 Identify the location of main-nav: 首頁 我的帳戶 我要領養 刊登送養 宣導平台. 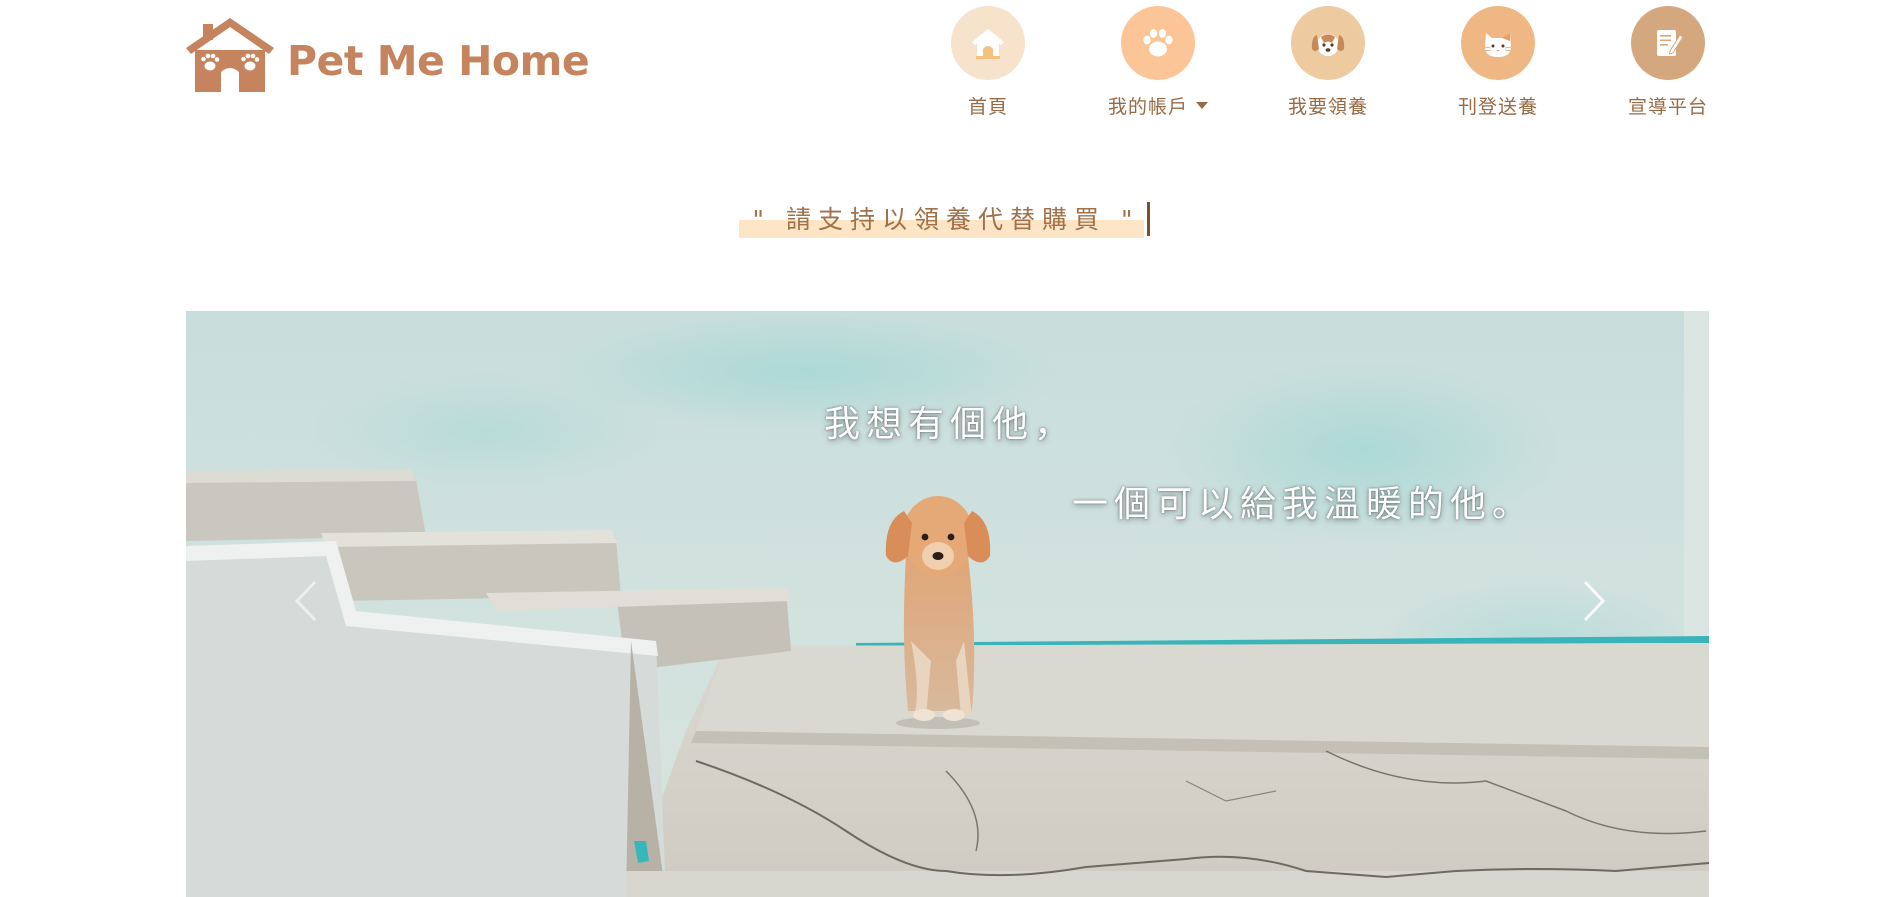
(1328, 62).